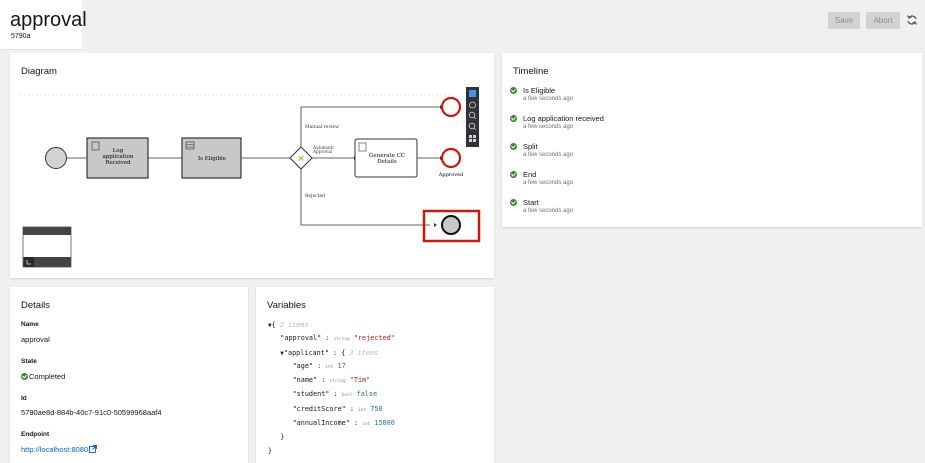 The height and width of the screenshot is (463, 925). Describe the element at coordinates (29, 361) in the screenshot. I see `state-label: State` at that location.